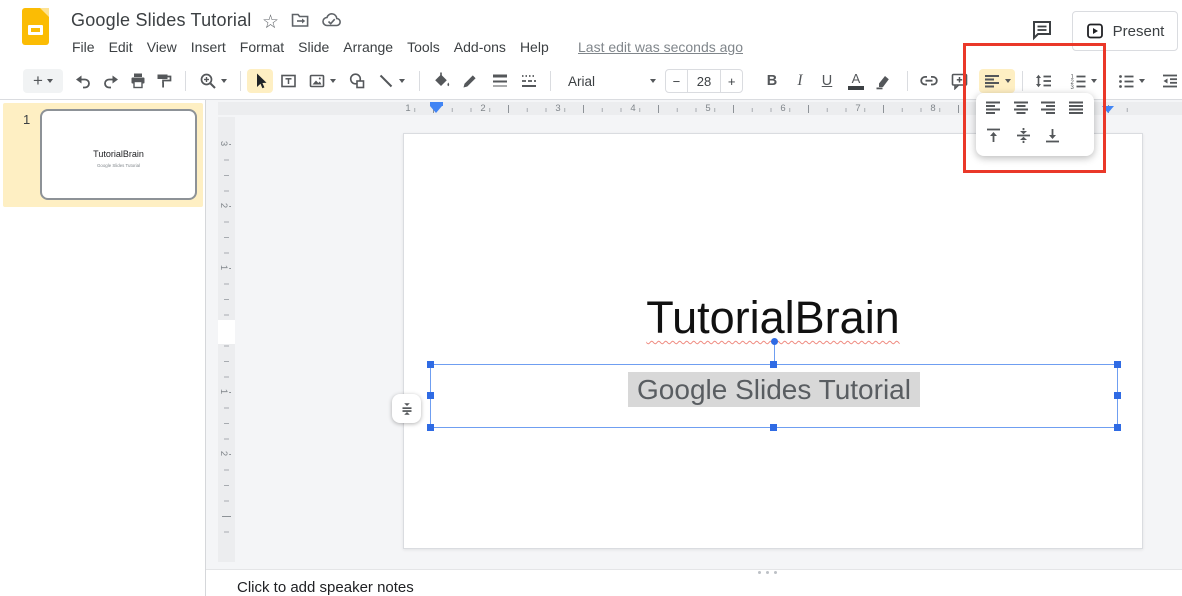  What do you see at coordinates (992, 81) in the screenshot?
I see `align-left-icon` at bounding box center [992, 81].